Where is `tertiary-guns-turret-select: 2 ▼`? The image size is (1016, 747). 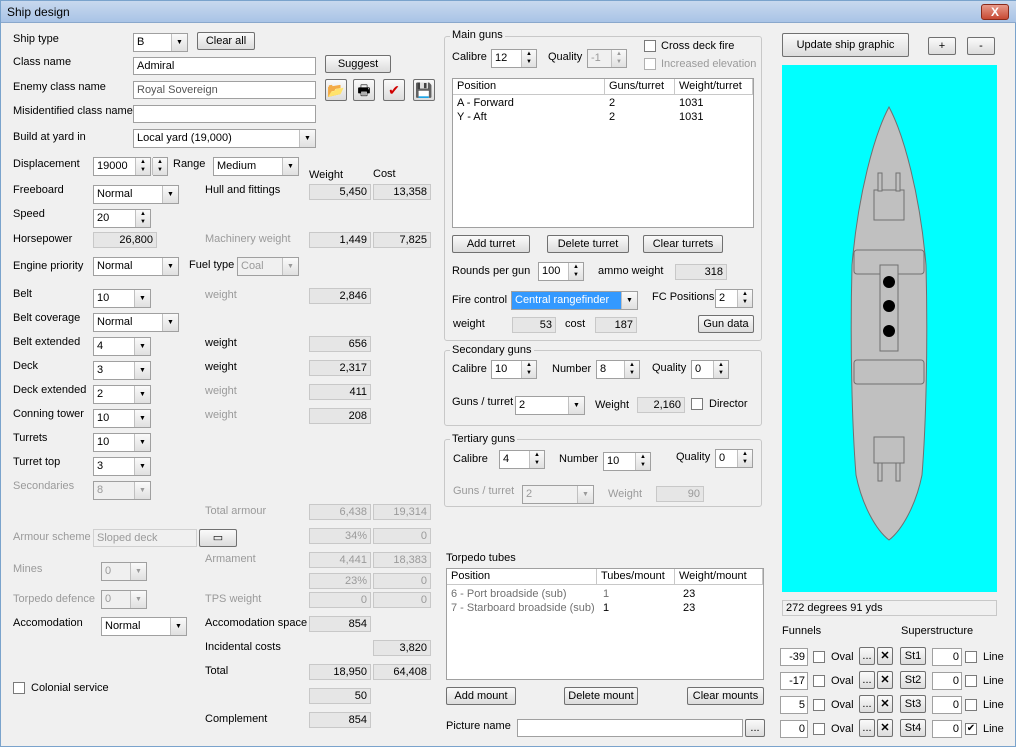
tertiary-guns-turret-select: 2 ▼ is located at coordinates (558, 494).